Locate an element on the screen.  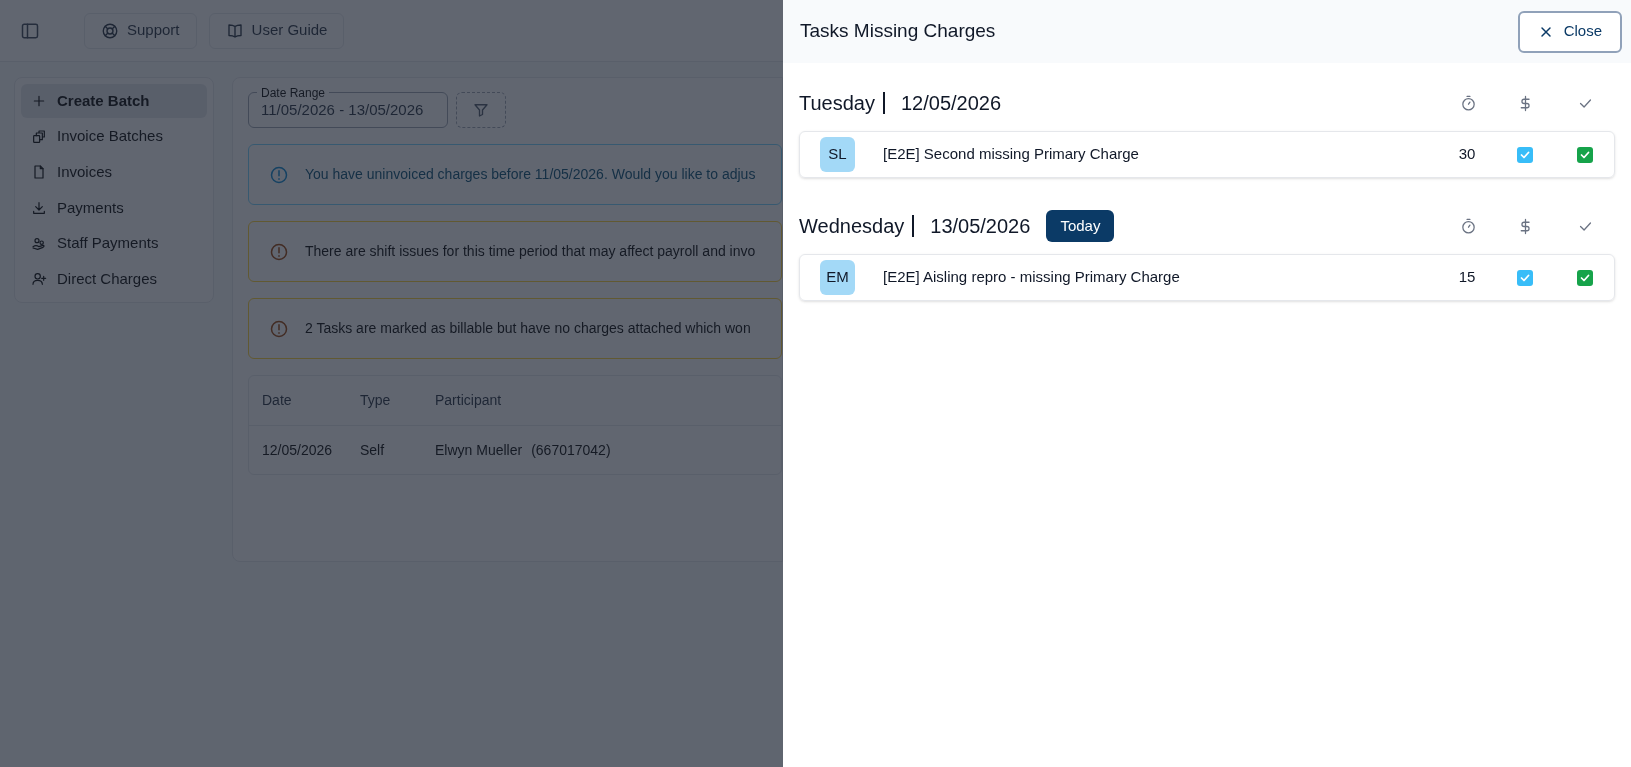
date-heading: 13/05/2026 is located at coordinates (980, 226).